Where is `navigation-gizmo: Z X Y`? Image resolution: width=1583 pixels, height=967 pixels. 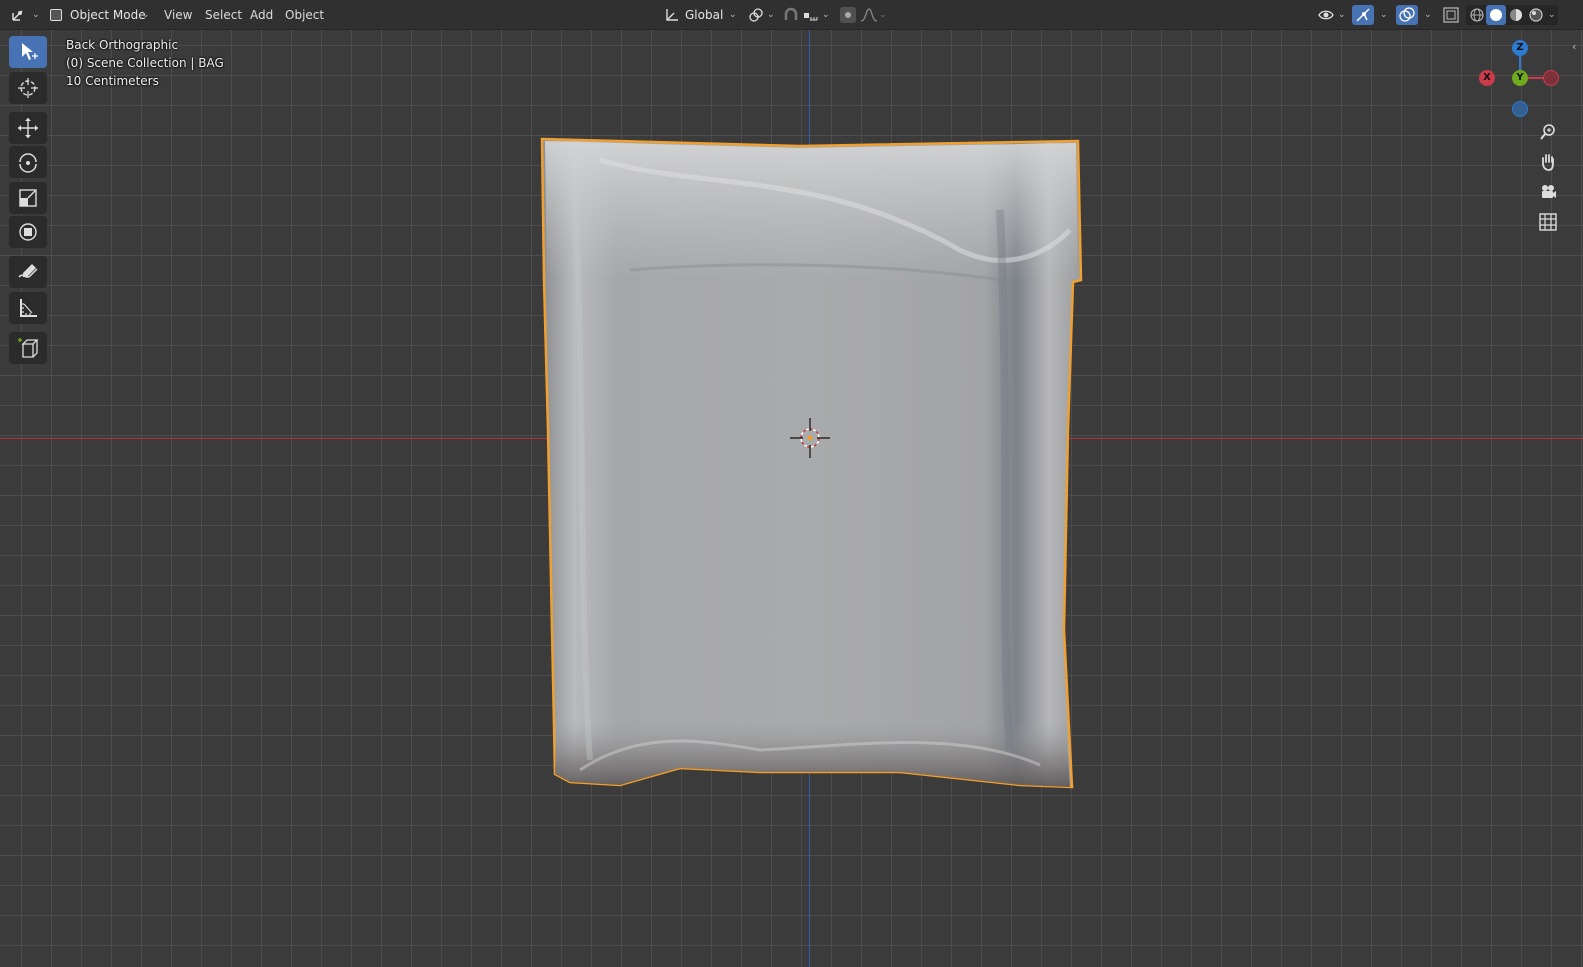
navigation-gizmo: Z X Y is located at coordinates (1521, 78).